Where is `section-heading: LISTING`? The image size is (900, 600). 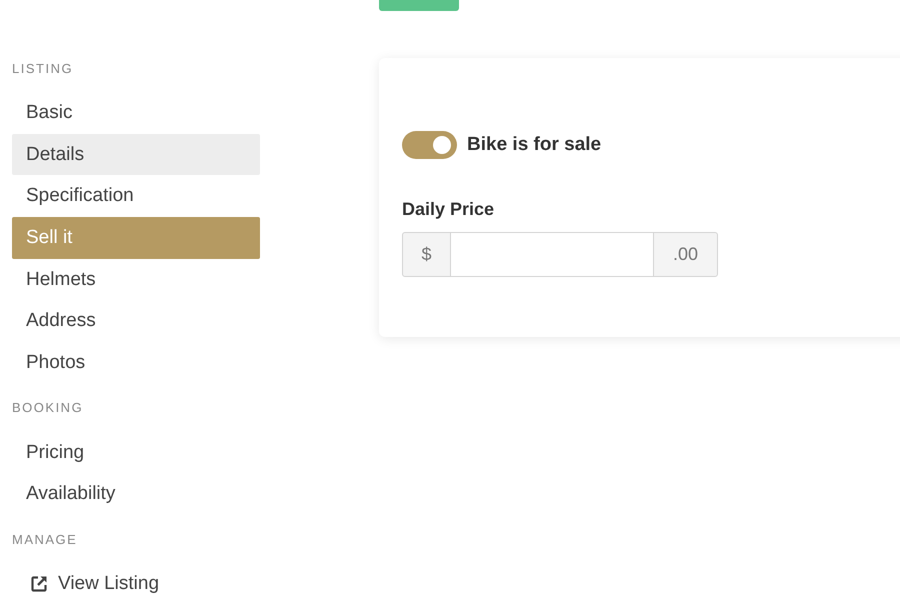 section-heading: LISTING is located at coordinates (43, 68).